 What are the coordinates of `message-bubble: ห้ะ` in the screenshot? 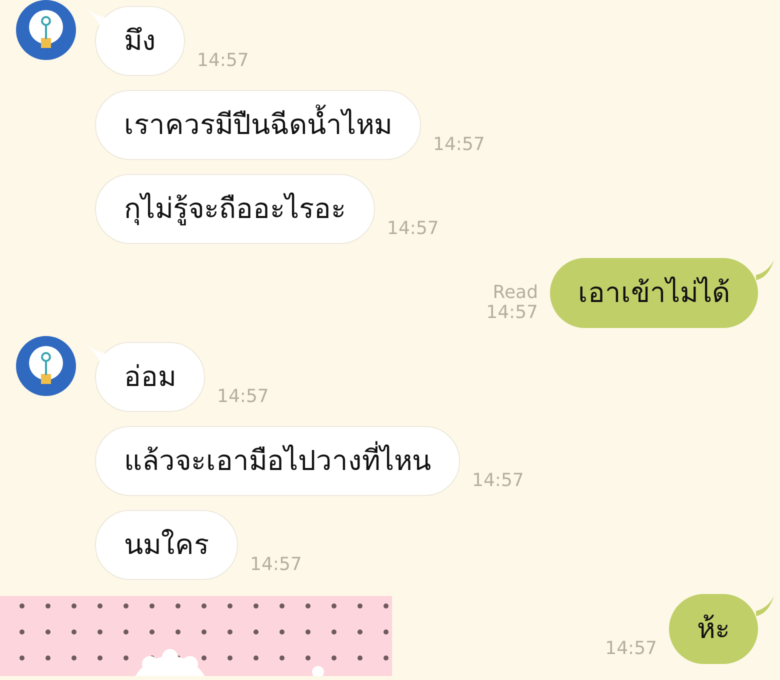 It's located at (713, 629).